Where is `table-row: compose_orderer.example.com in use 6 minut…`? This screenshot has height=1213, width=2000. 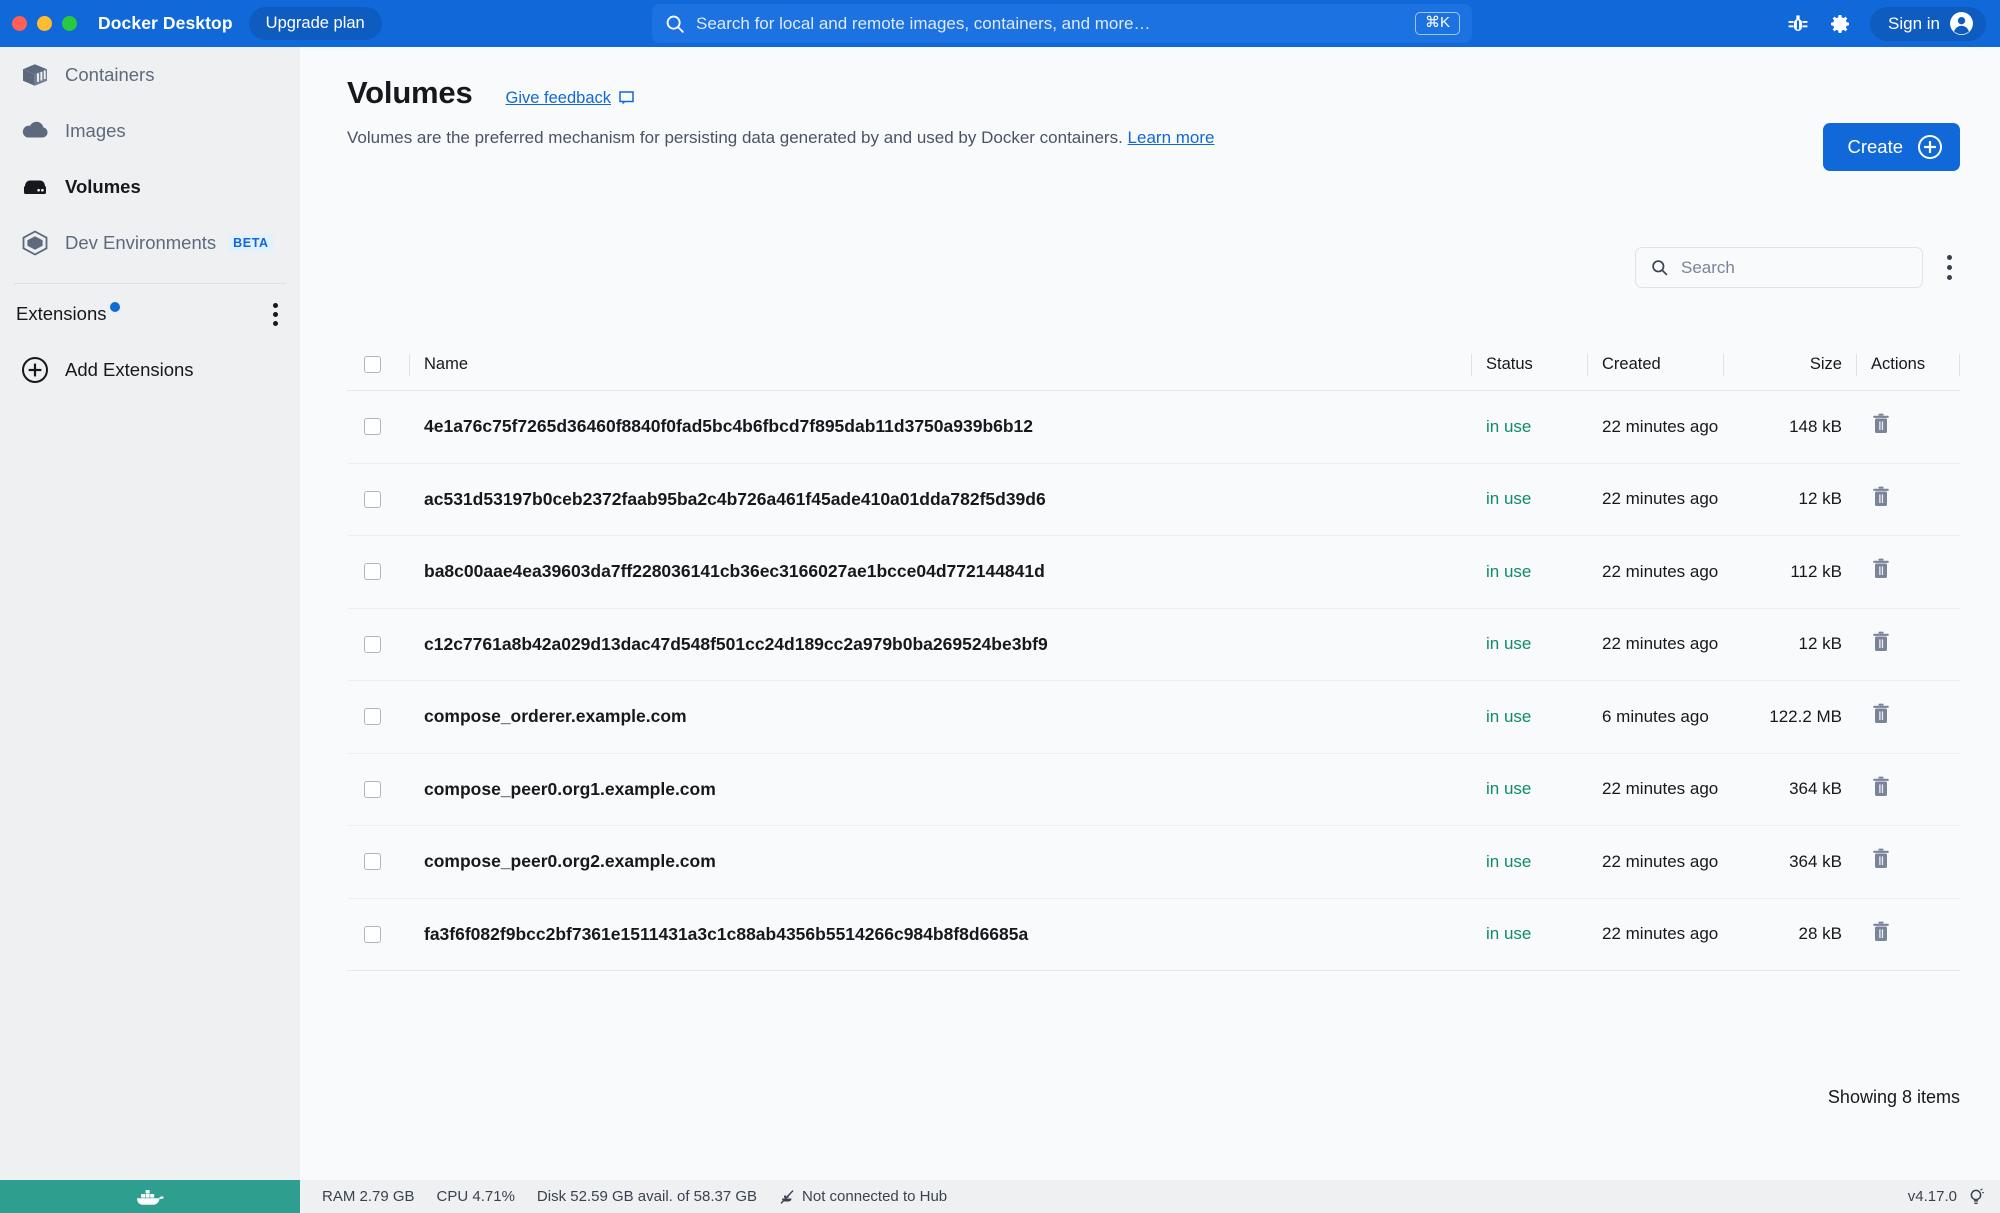
table-row: compose_orderer.example.com in use 6 minut… is located at coordinates (1153, 717).